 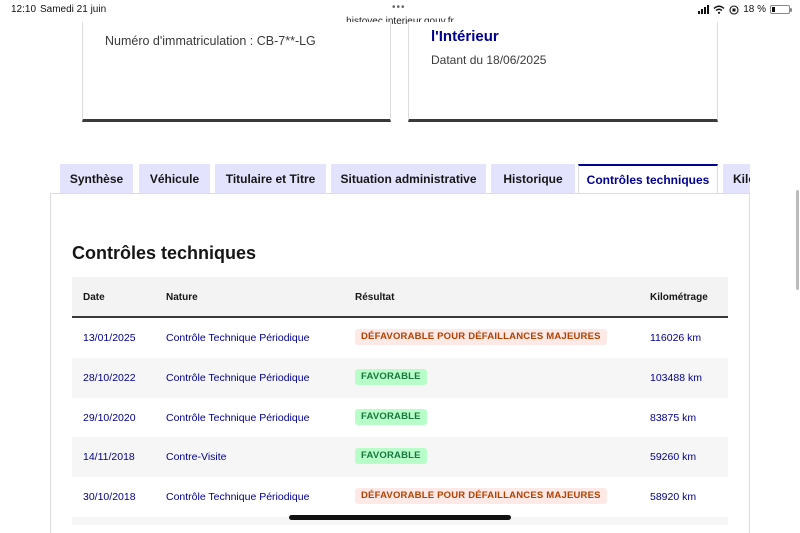 What do you see at coordinates (182, 297) in the screenshot?
I see `column-nature: Nature` at bounding box center [182, 297].